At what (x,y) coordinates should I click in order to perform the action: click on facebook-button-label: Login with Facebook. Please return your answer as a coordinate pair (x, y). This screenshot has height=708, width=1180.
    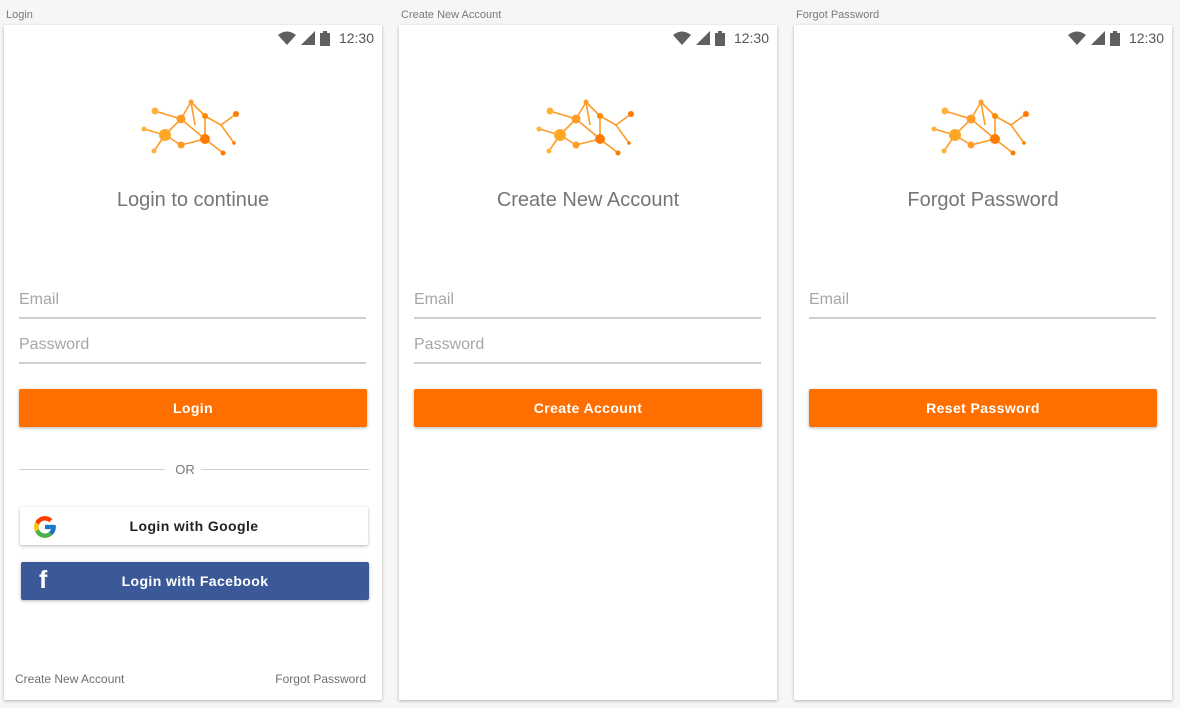
    Looking at the image, I should click on (195, 581).